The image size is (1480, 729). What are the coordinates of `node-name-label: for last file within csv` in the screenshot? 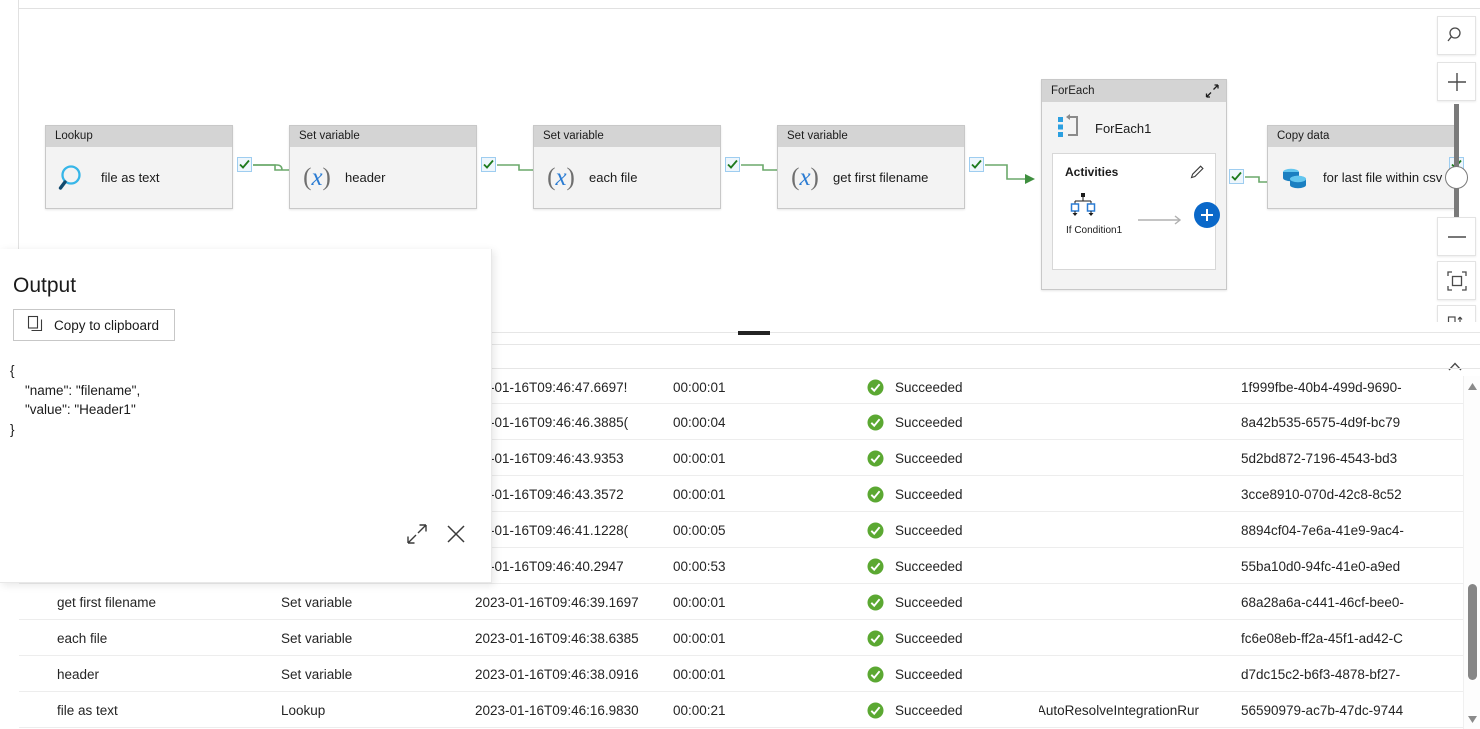 It's located at (1383, 177).